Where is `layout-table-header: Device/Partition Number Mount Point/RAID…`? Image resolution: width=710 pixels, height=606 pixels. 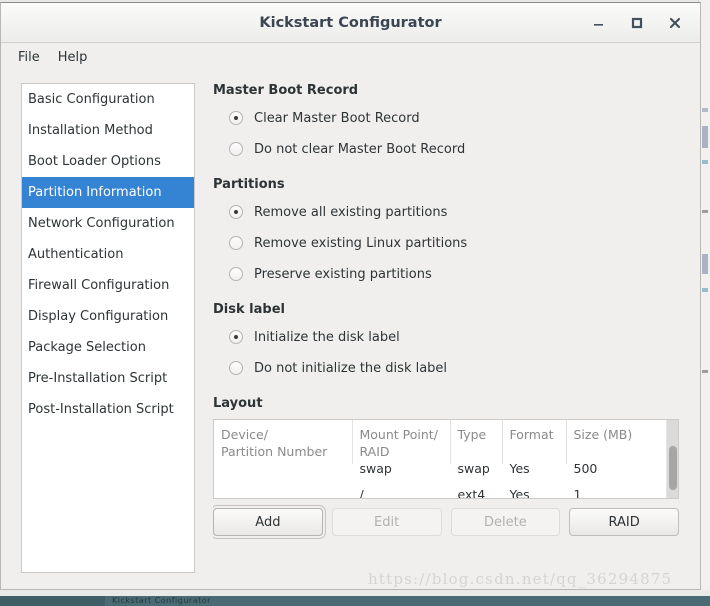 layout-table-header: Device/Partition Number Mount Point/RAID… is located at coordinates (441, 443).